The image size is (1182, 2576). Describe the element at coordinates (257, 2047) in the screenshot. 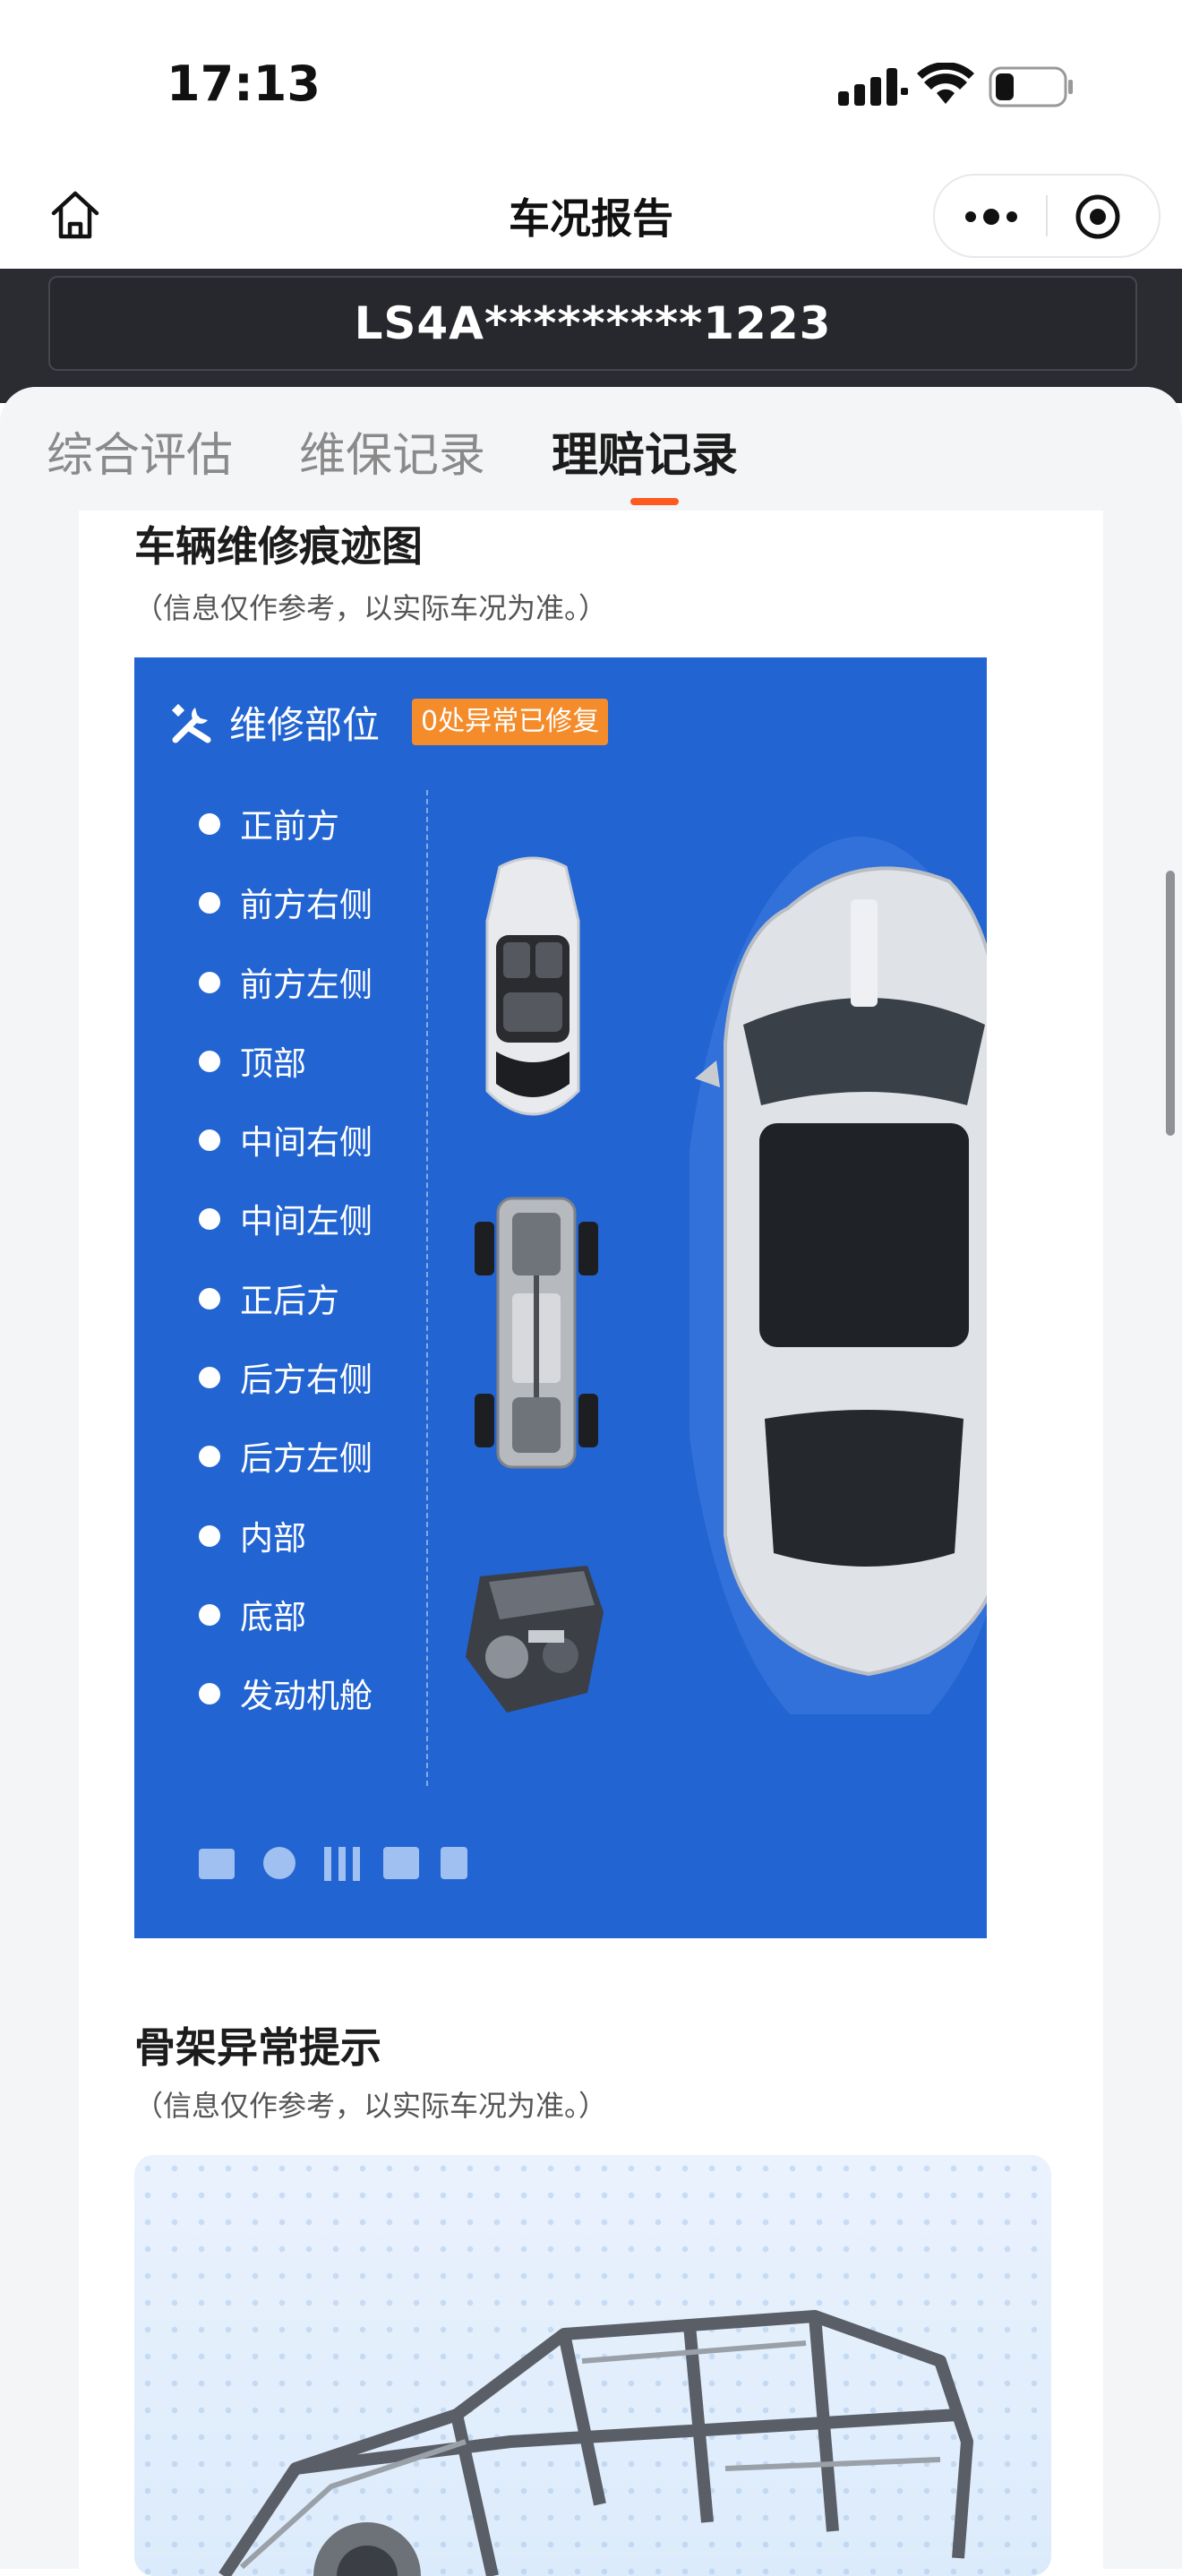

I see `frame-section-title: 骨架异常提示` at that location.